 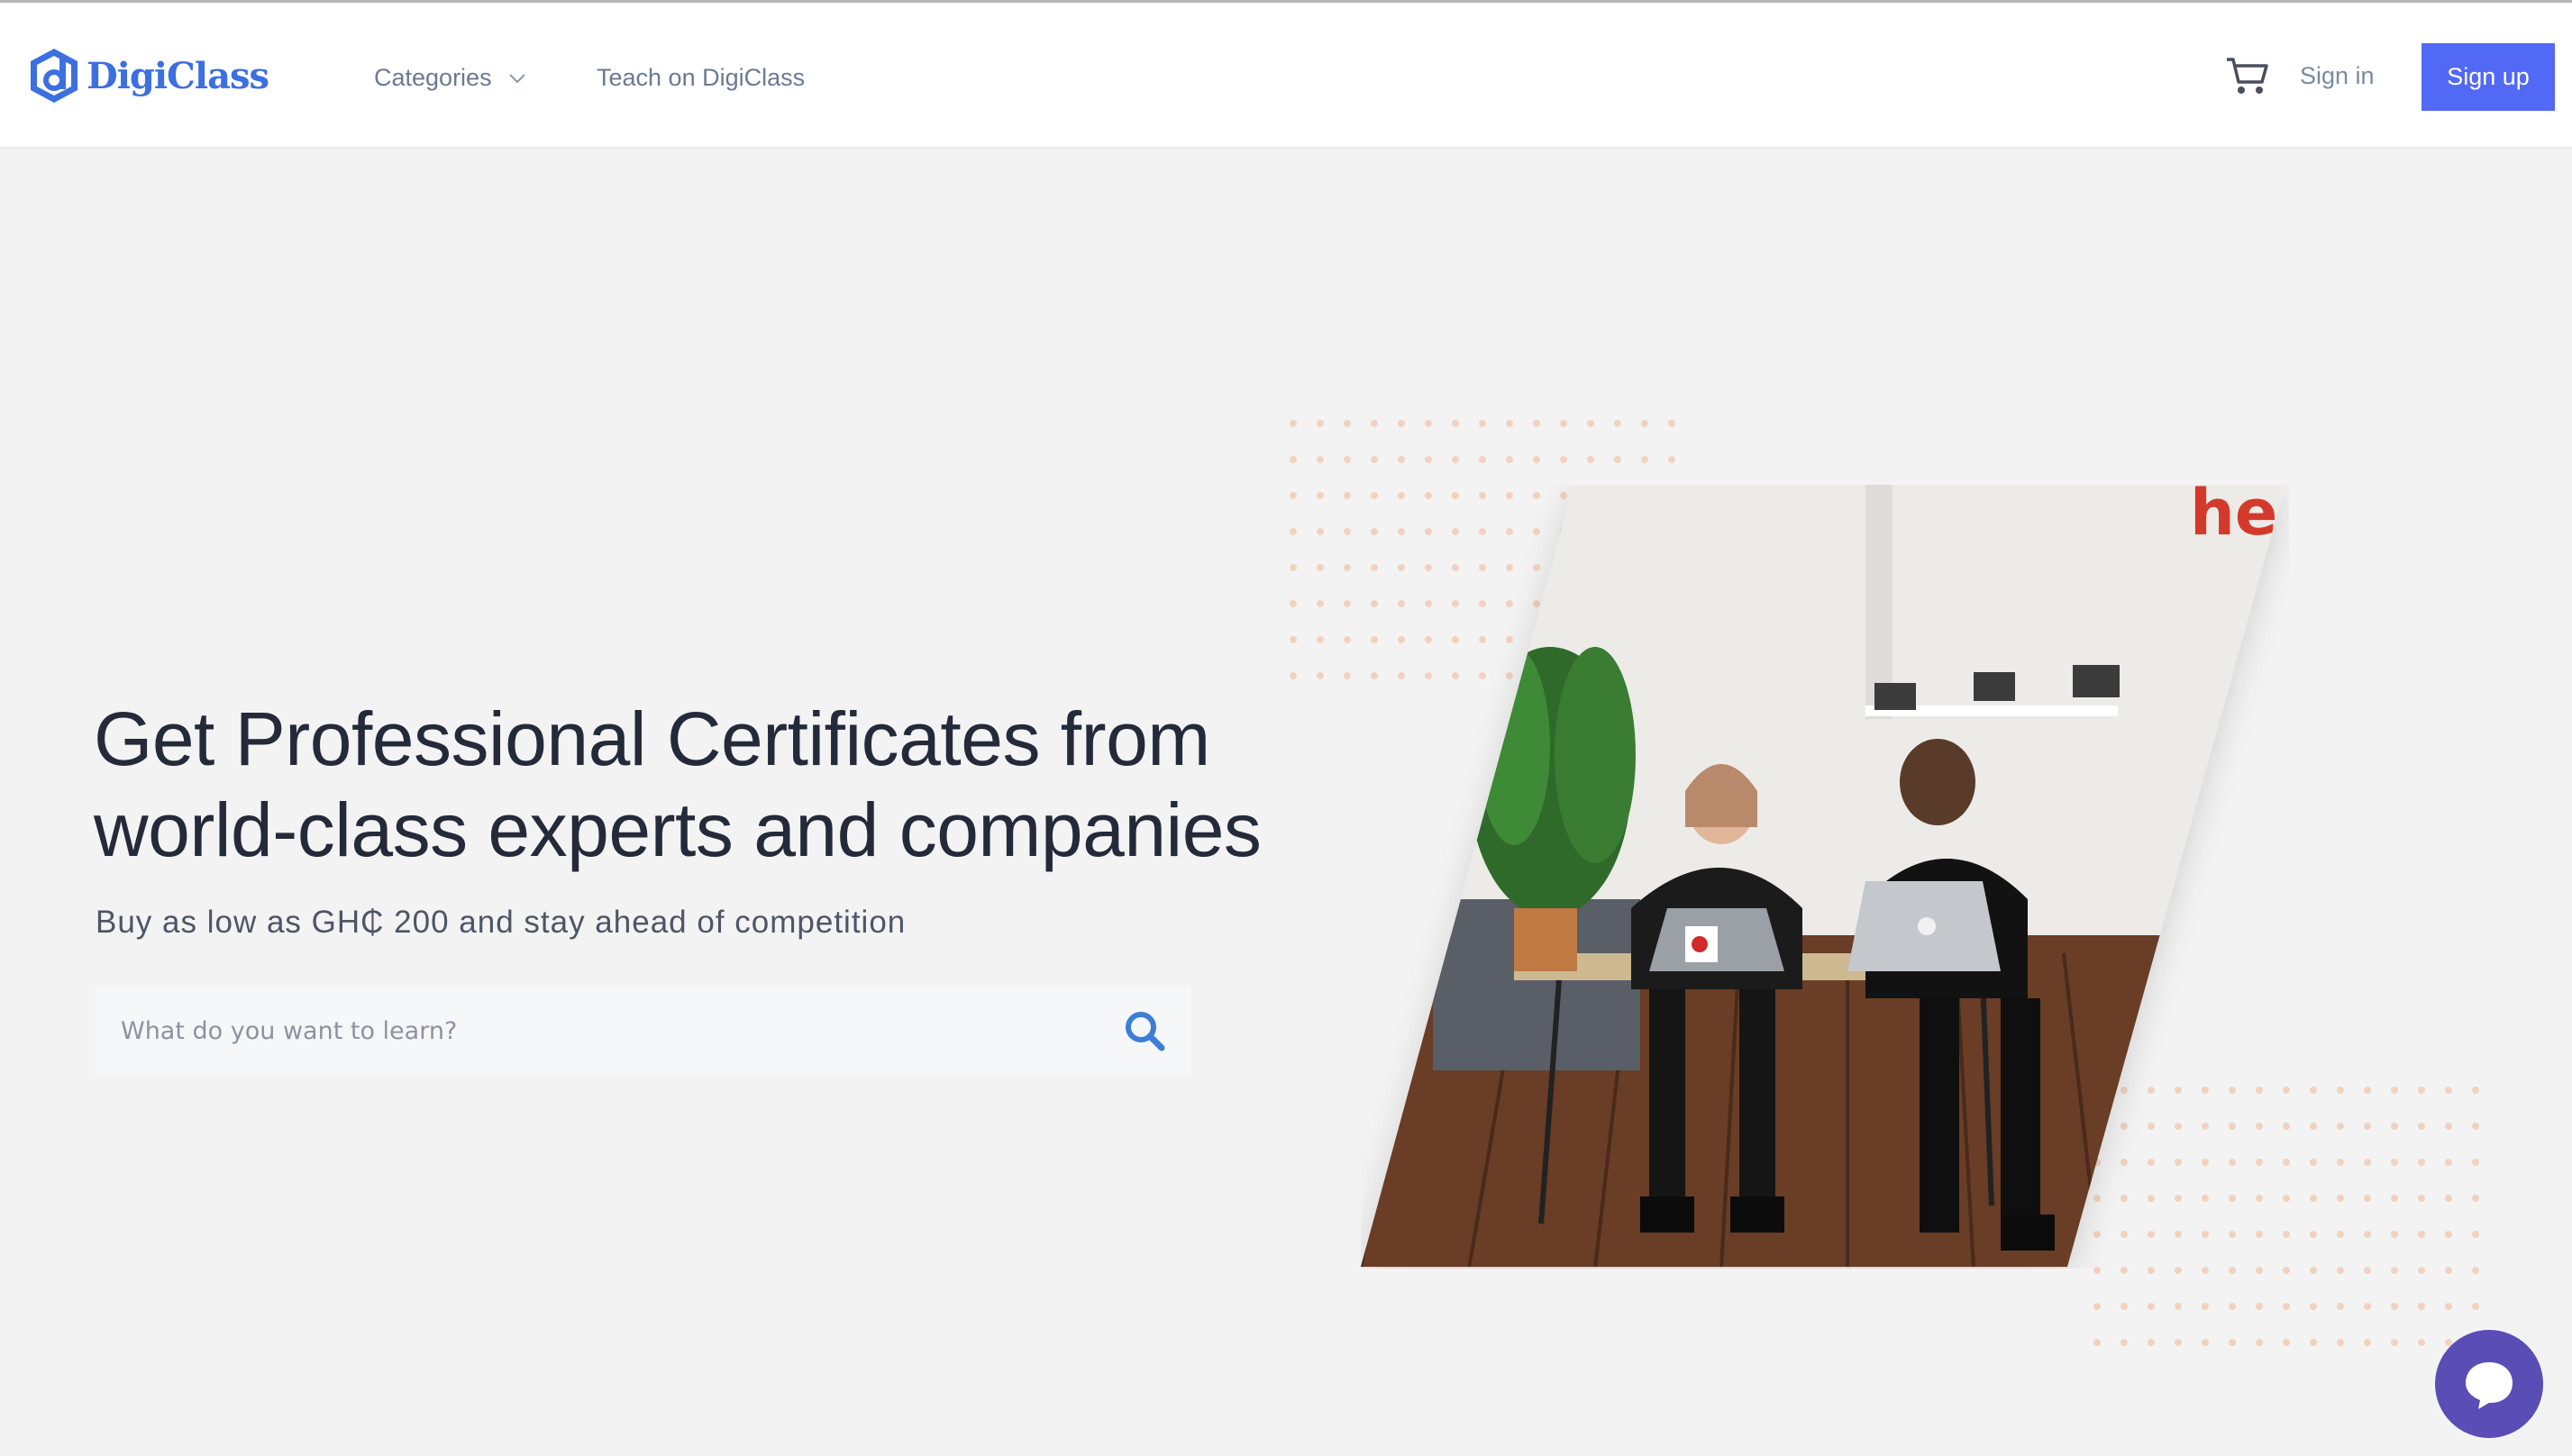 I want to click on chat-launcher-button, so click(x=2489, y=1384).